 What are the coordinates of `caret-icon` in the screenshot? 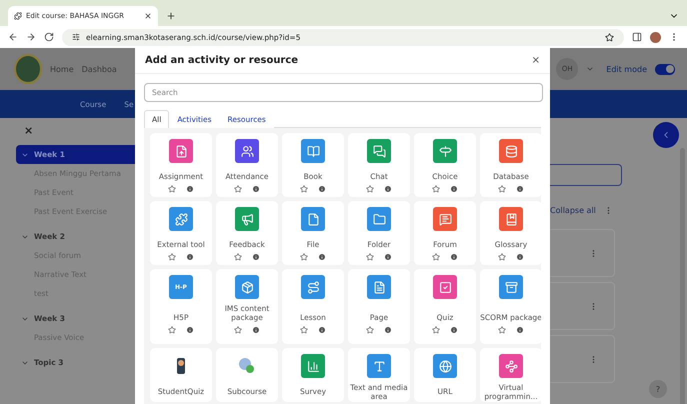 It's located at (590, 69).